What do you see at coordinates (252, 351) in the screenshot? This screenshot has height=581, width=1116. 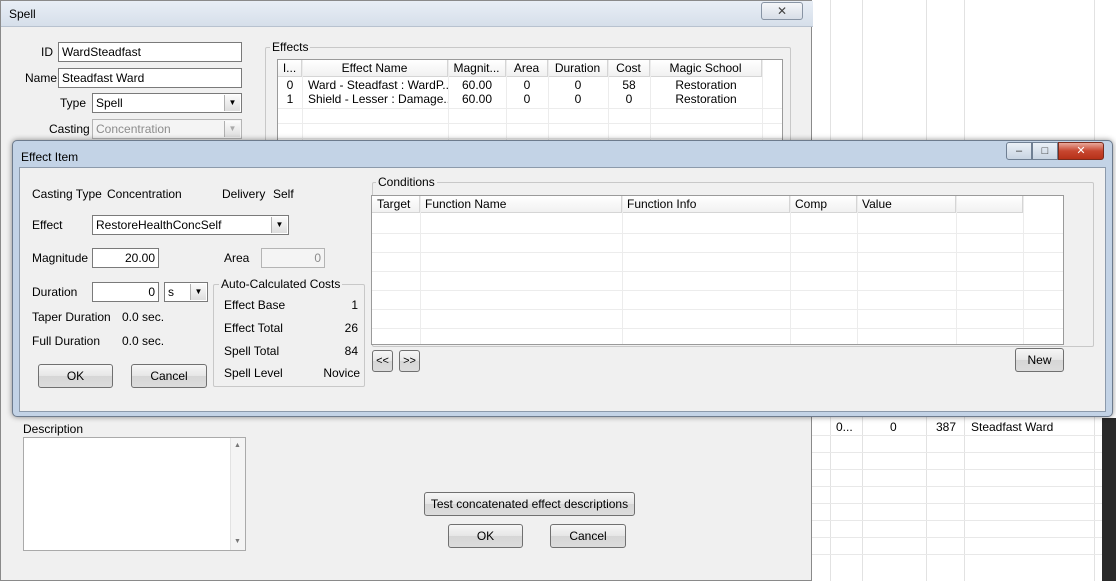 I see `spell-total-label: Spell Total` at bounding box center [252, 351].